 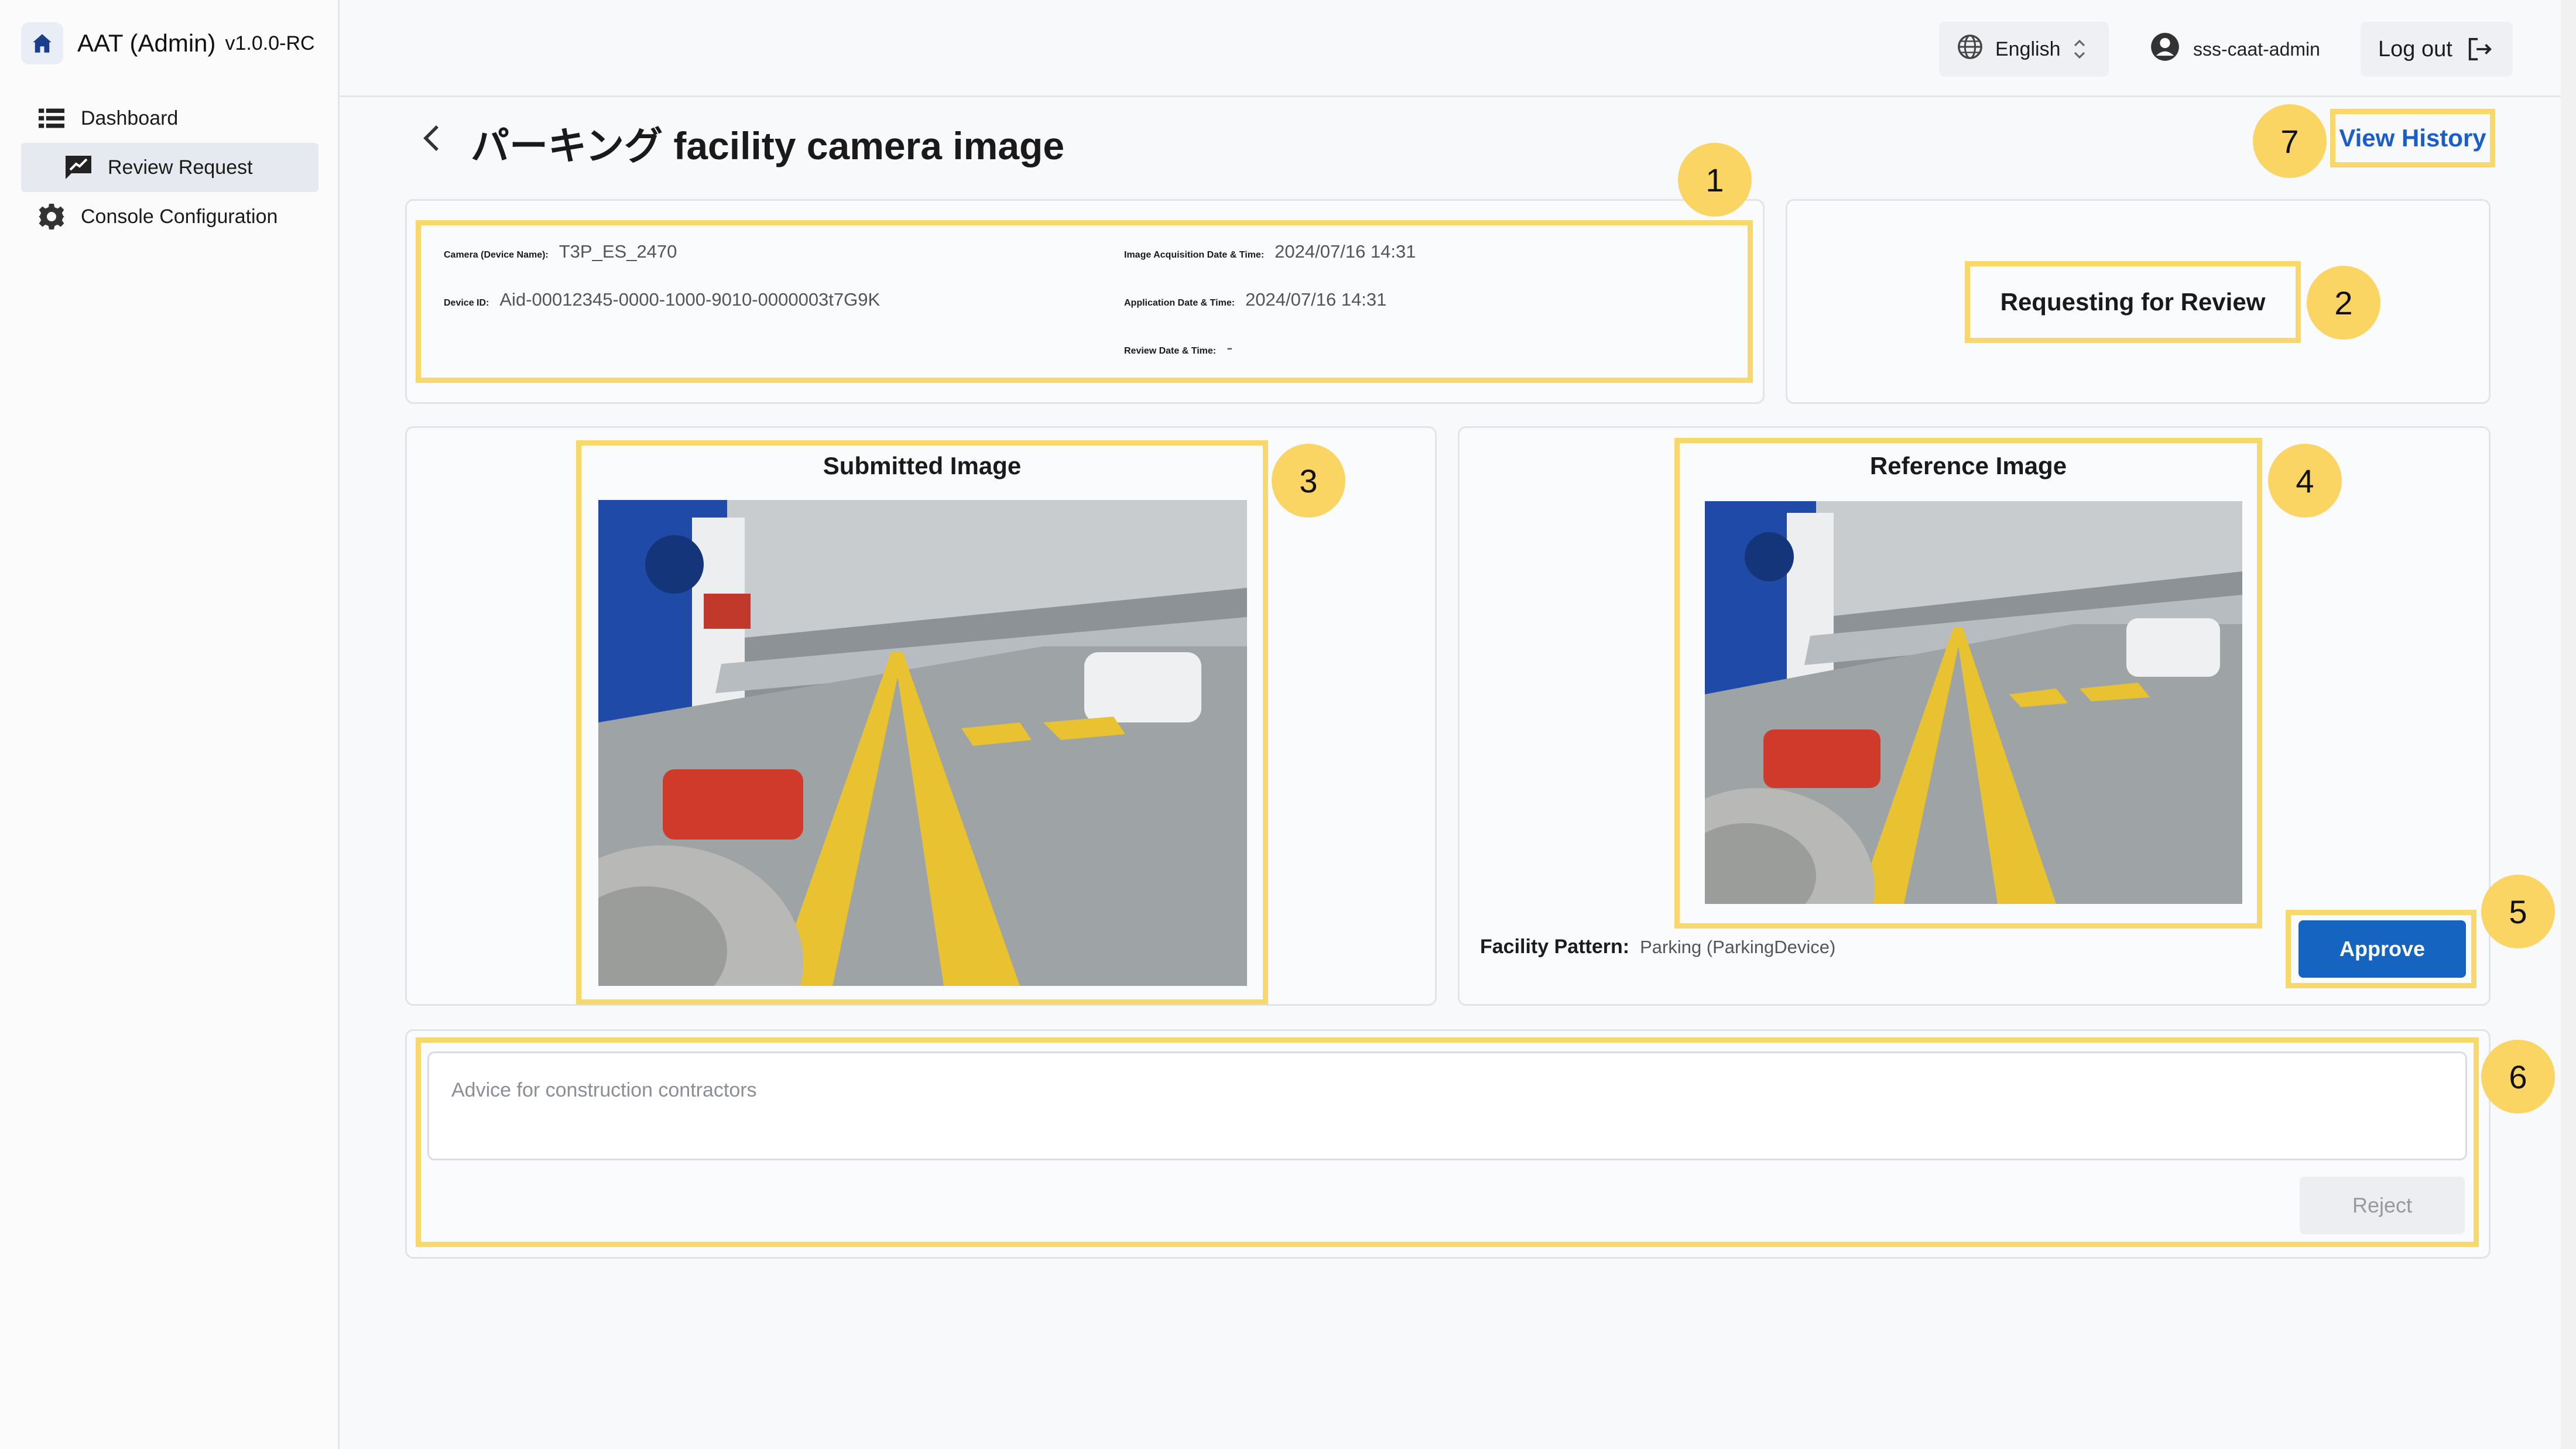 I want to click on facility-pattern-value: Parking (ParkingDevice), so click(x=1738, y=947).